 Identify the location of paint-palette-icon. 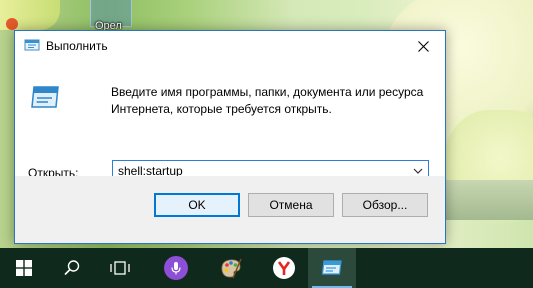
(231, 268).